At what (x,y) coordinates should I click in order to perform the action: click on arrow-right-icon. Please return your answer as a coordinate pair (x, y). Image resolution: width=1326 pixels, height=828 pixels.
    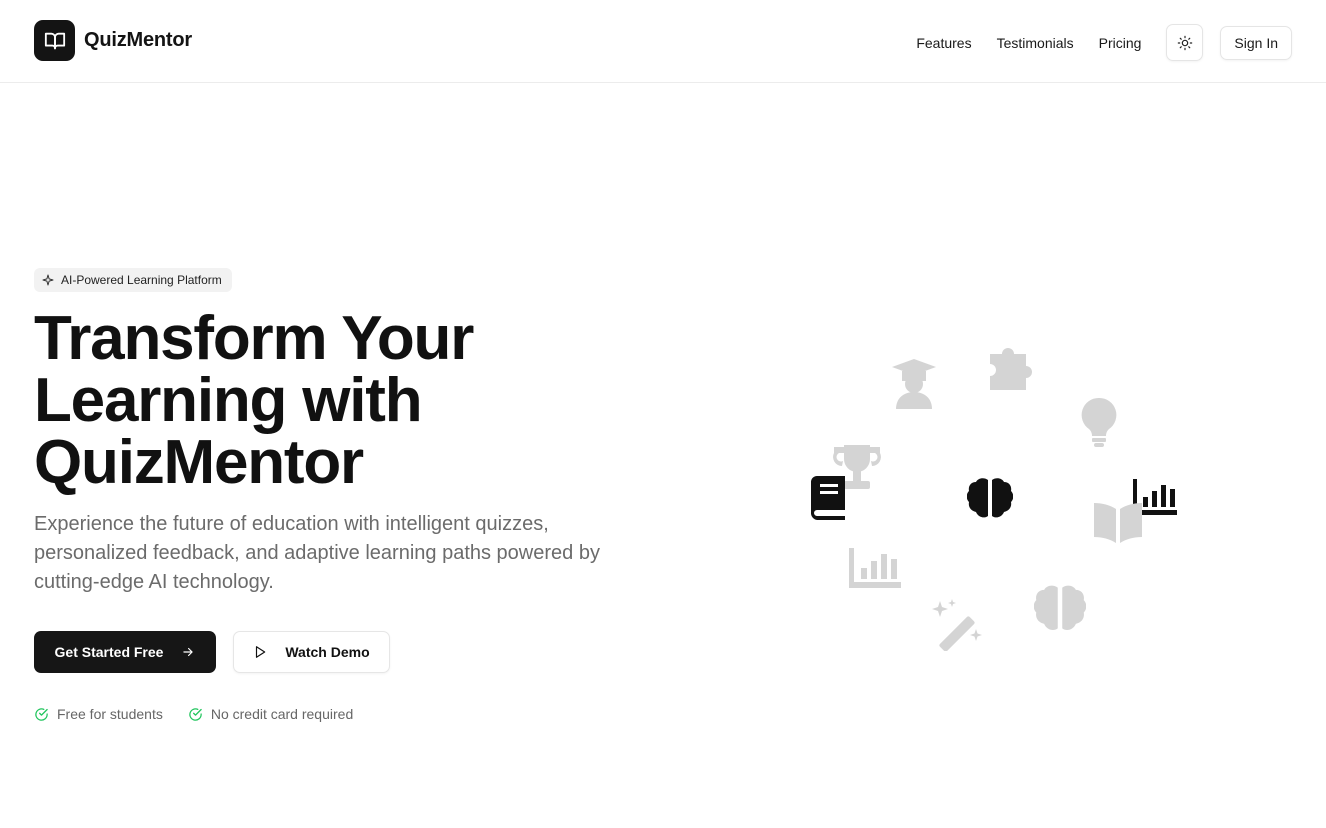
    Looking at the image, I should click on (188, 652).